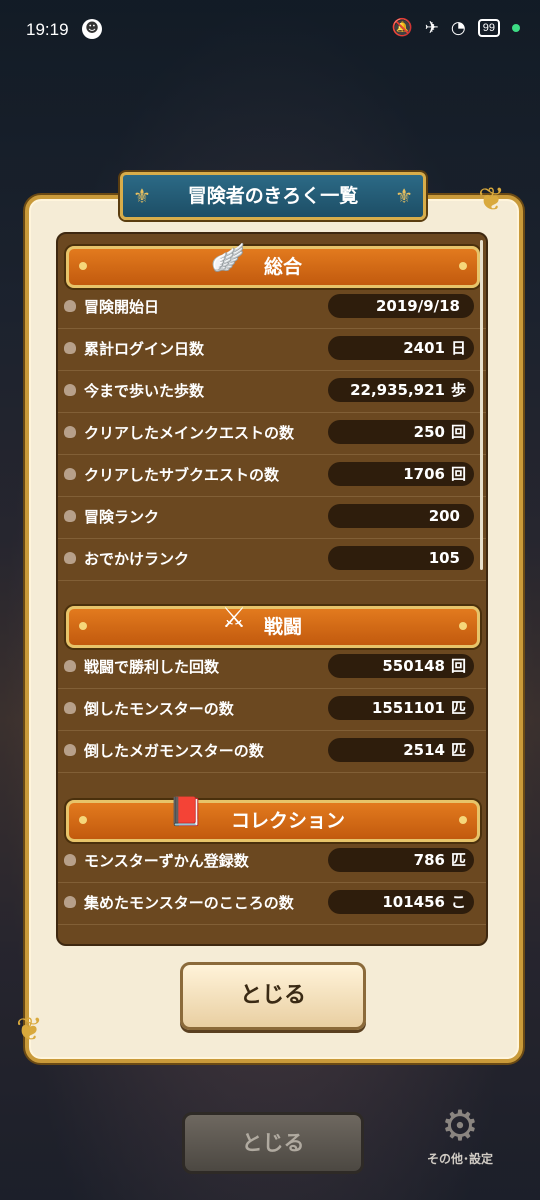 The height and width of the screenshot is (1200, 540). Describe the element at coordinates (234, 617) in the screenshot. I see `crossed-swords-icon: ⚔` at that location.